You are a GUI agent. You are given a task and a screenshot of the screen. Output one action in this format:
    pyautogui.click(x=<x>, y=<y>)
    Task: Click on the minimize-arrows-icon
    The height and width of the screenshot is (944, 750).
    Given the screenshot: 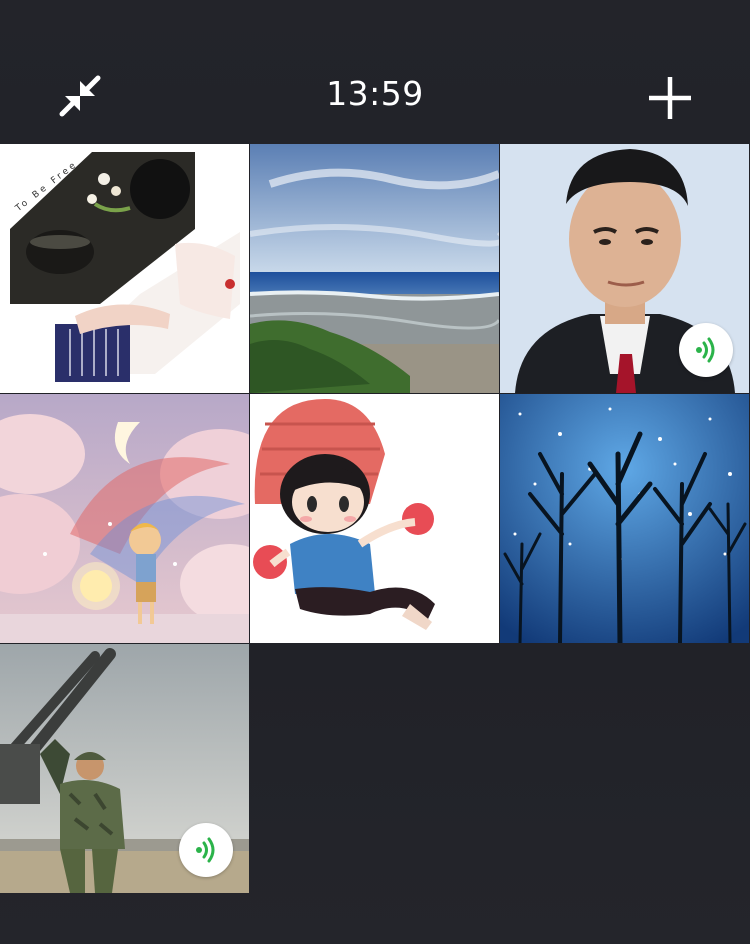 What is the action you would take?
    pyautogui.click(x=80, y=96)
    